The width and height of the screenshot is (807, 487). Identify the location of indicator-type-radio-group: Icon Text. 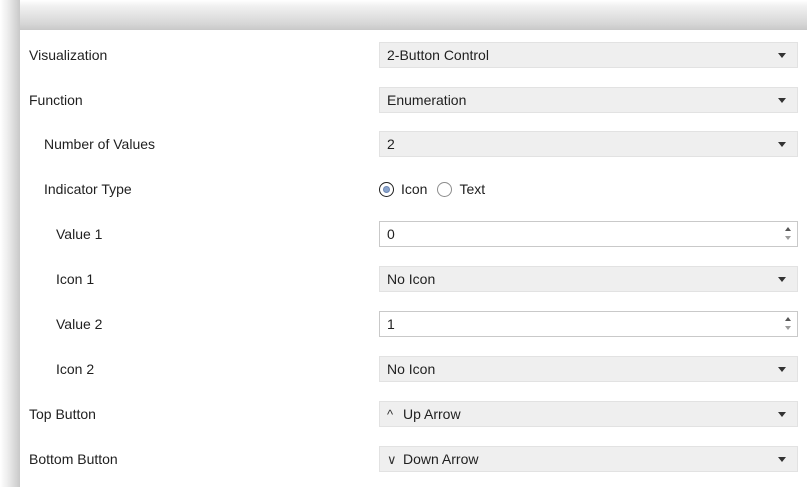
(437, 189).